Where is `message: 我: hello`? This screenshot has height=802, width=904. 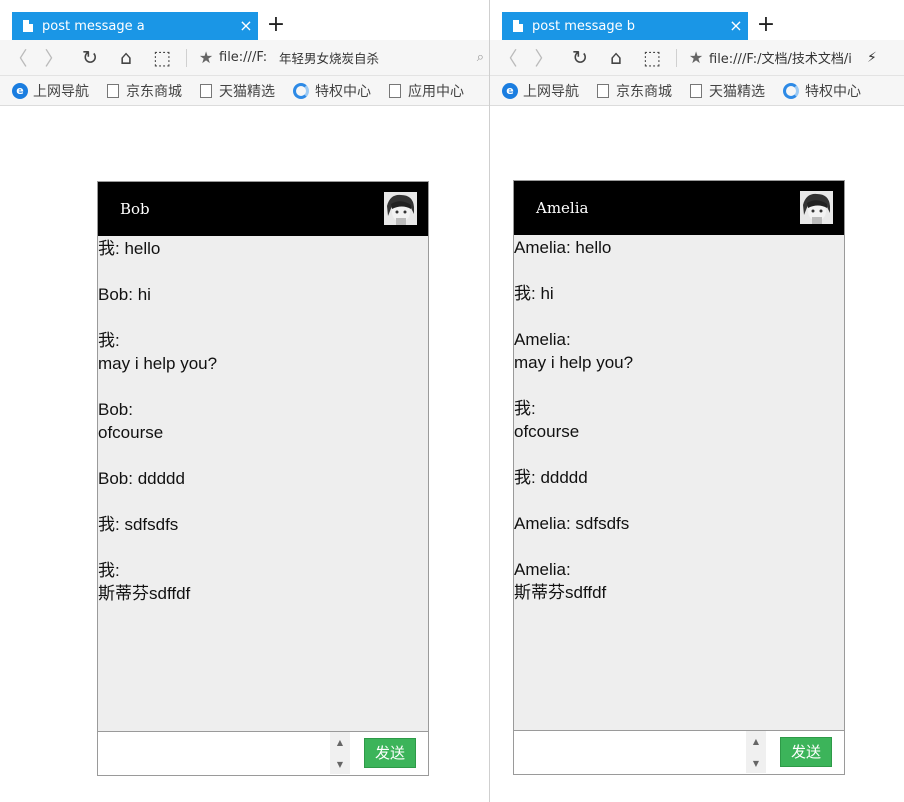 message: 我: hello is located at coordinates (129, 248).